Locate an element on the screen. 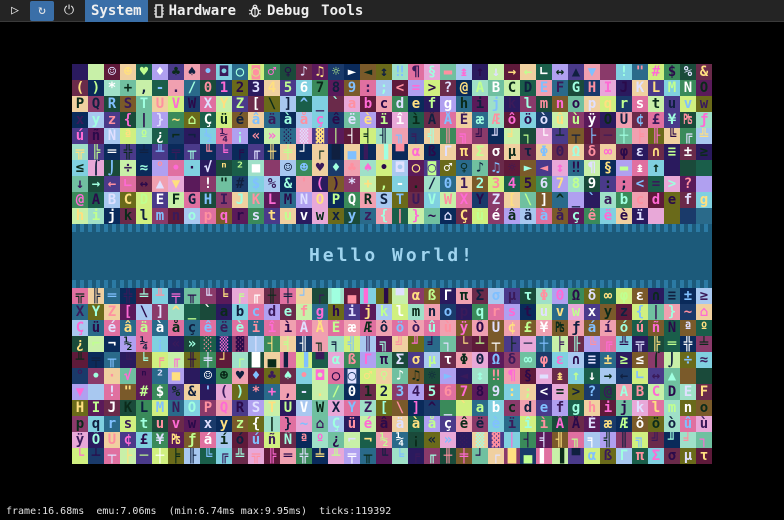  screen-cell: Ç is located at coordinates (208, 120).